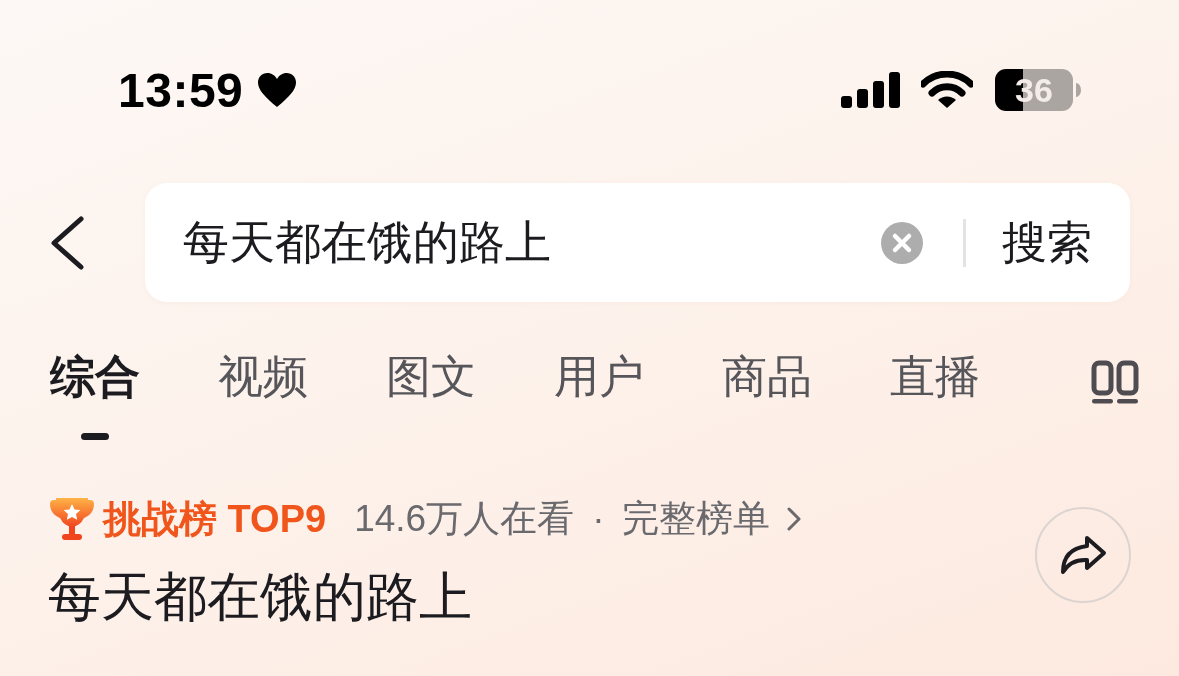  I want to click on tab: 综合, so click(95, 396).